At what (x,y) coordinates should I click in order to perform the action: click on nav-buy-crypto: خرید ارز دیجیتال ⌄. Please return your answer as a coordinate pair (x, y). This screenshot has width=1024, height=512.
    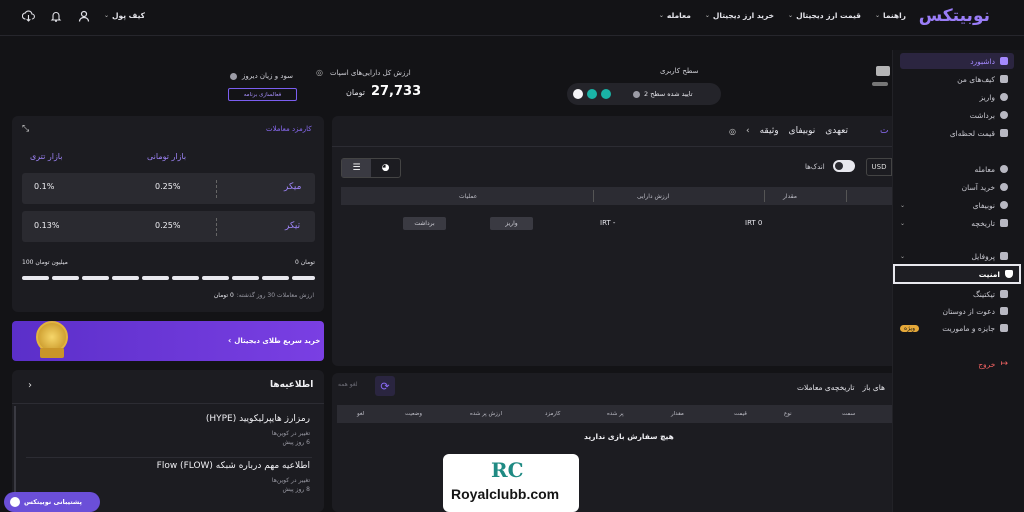
    Looking at the image, I should click on (739, 15).